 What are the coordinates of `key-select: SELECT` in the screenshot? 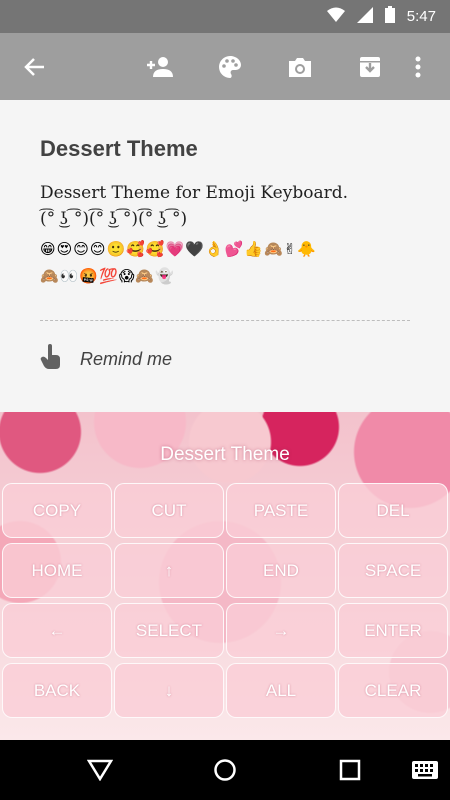 It's located at (169, 630).